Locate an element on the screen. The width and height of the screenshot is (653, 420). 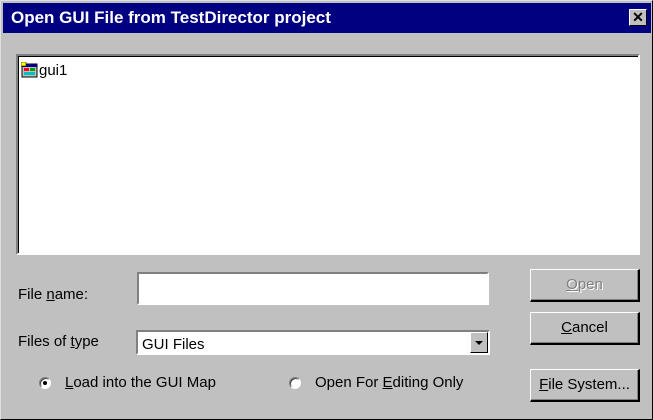
file-type-value: GUI Files is located at coordinates (173, 344).